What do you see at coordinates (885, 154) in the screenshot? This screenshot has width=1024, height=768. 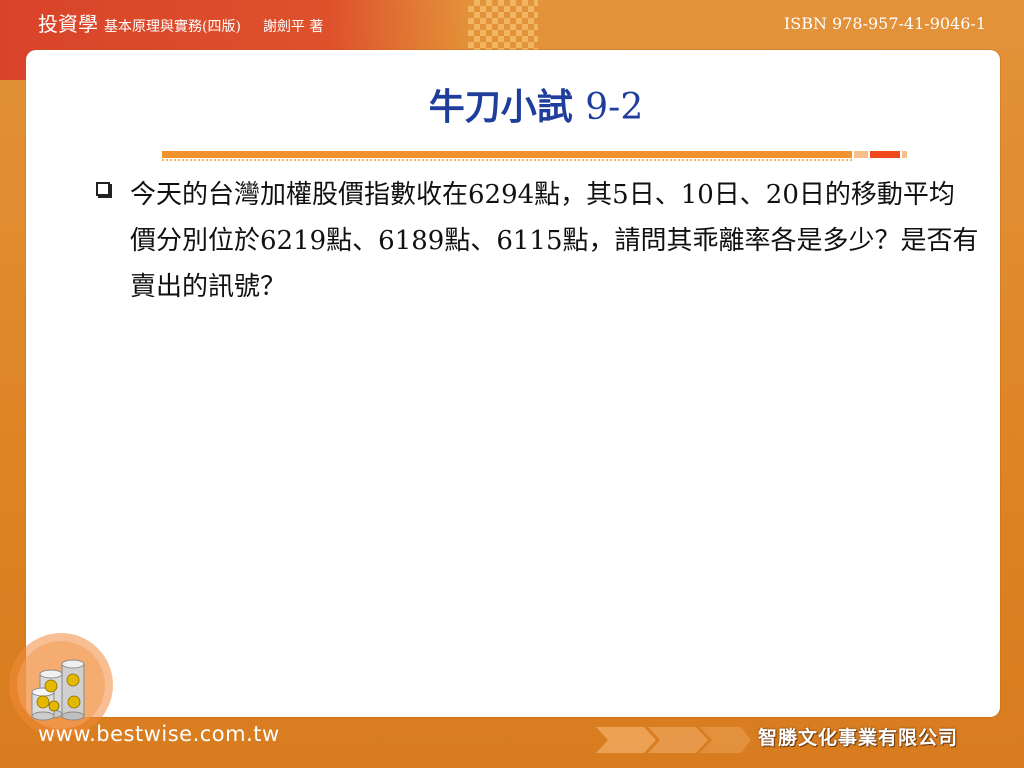 I see `title-underline-block-red` at bounding box center [885, 154].